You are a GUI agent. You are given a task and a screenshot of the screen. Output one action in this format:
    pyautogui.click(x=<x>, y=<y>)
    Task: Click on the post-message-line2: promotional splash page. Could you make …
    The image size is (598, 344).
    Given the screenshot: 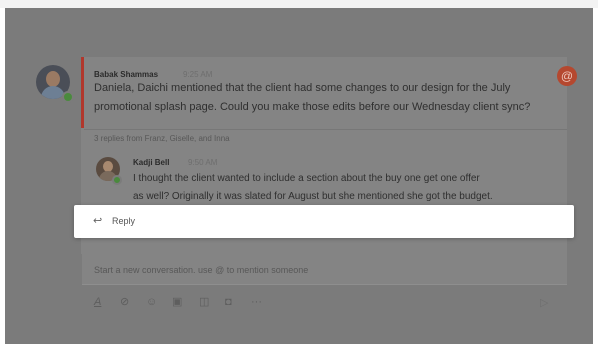 What is the action you would take?
    pyautogui.click(x=312, y=107)
    